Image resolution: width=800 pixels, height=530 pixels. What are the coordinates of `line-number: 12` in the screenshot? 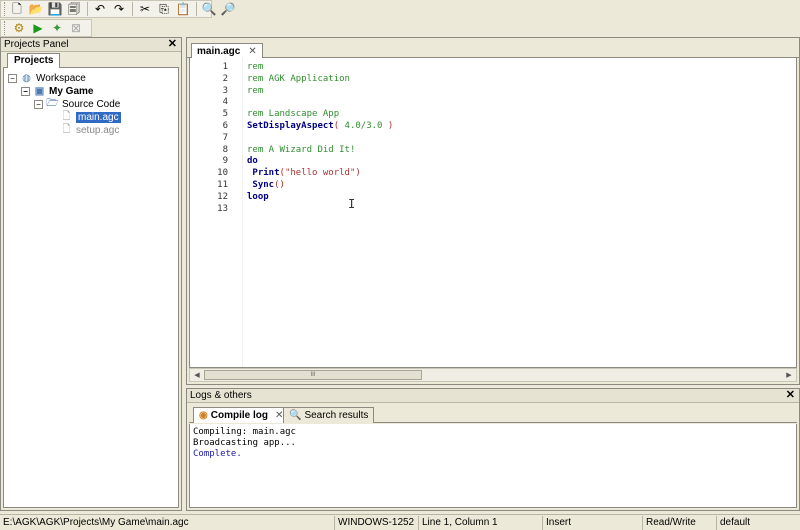 It's located at (222, 196).